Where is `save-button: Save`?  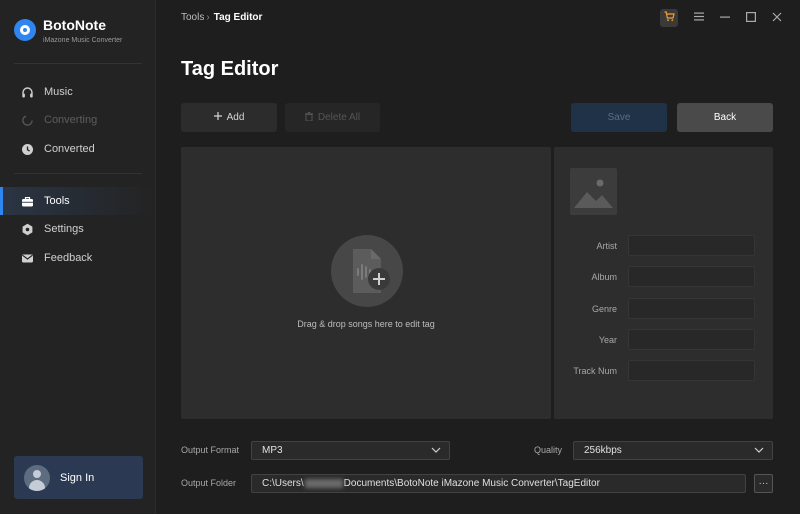 save-button: Save is located at coordinates (619, 117).